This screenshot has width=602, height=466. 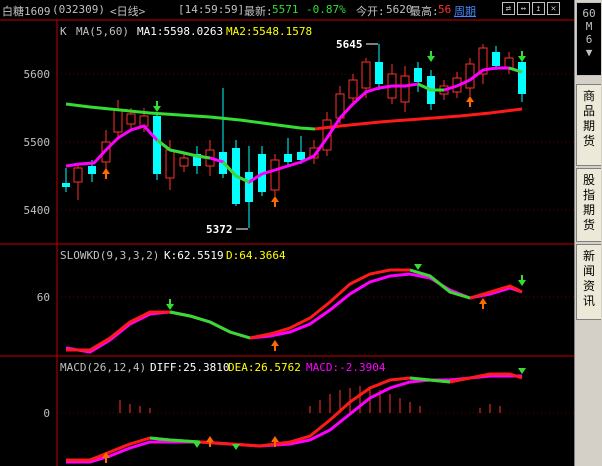 I want to click on annotation-high: 5645, so click(x=349, y=44).